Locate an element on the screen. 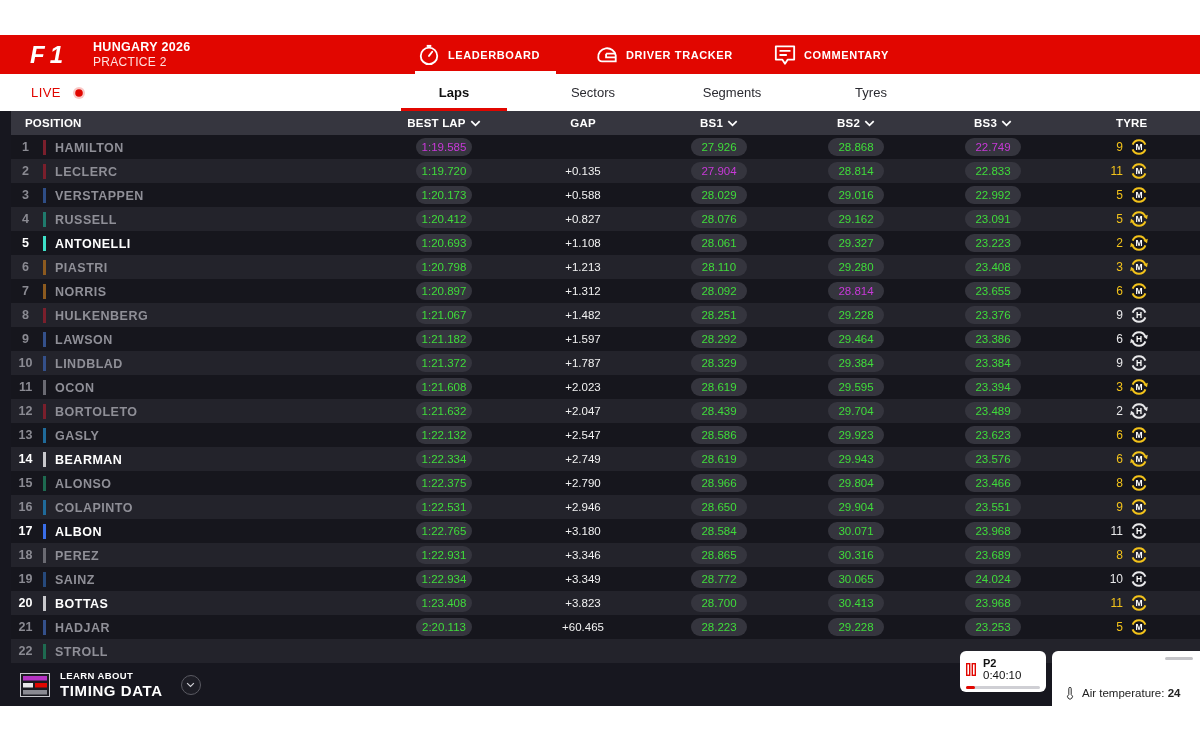 Image resolution: width=1200 pixels, height=729 pixels. sector-time: 29.923 is located at coordinates (856, 435).